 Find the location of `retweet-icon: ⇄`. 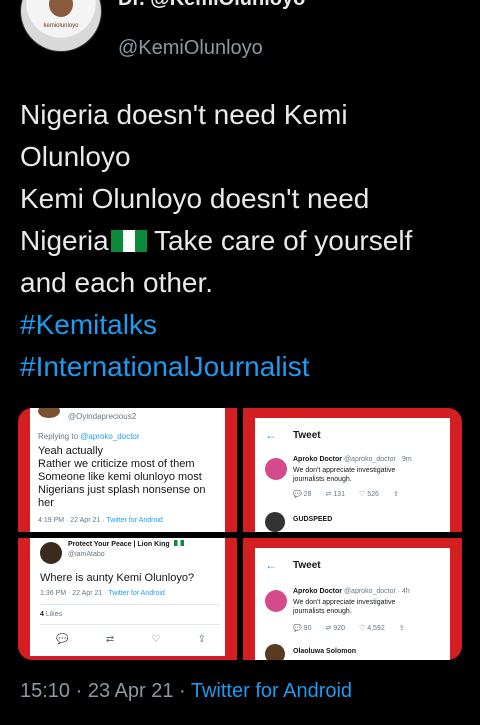

retweet-icon: ⇄ is located at coordinates (110, 639).